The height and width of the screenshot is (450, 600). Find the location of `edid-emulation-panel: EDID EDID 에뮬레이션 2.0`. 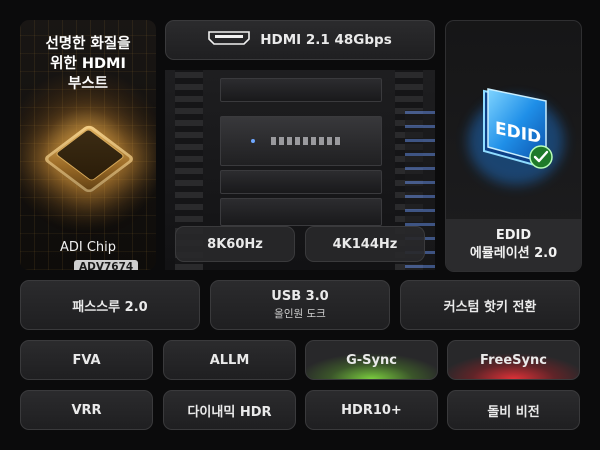

edid-emulation-panel: EDID EDID 에뮬레이션 2.0 is located at coordinates (513, 146).